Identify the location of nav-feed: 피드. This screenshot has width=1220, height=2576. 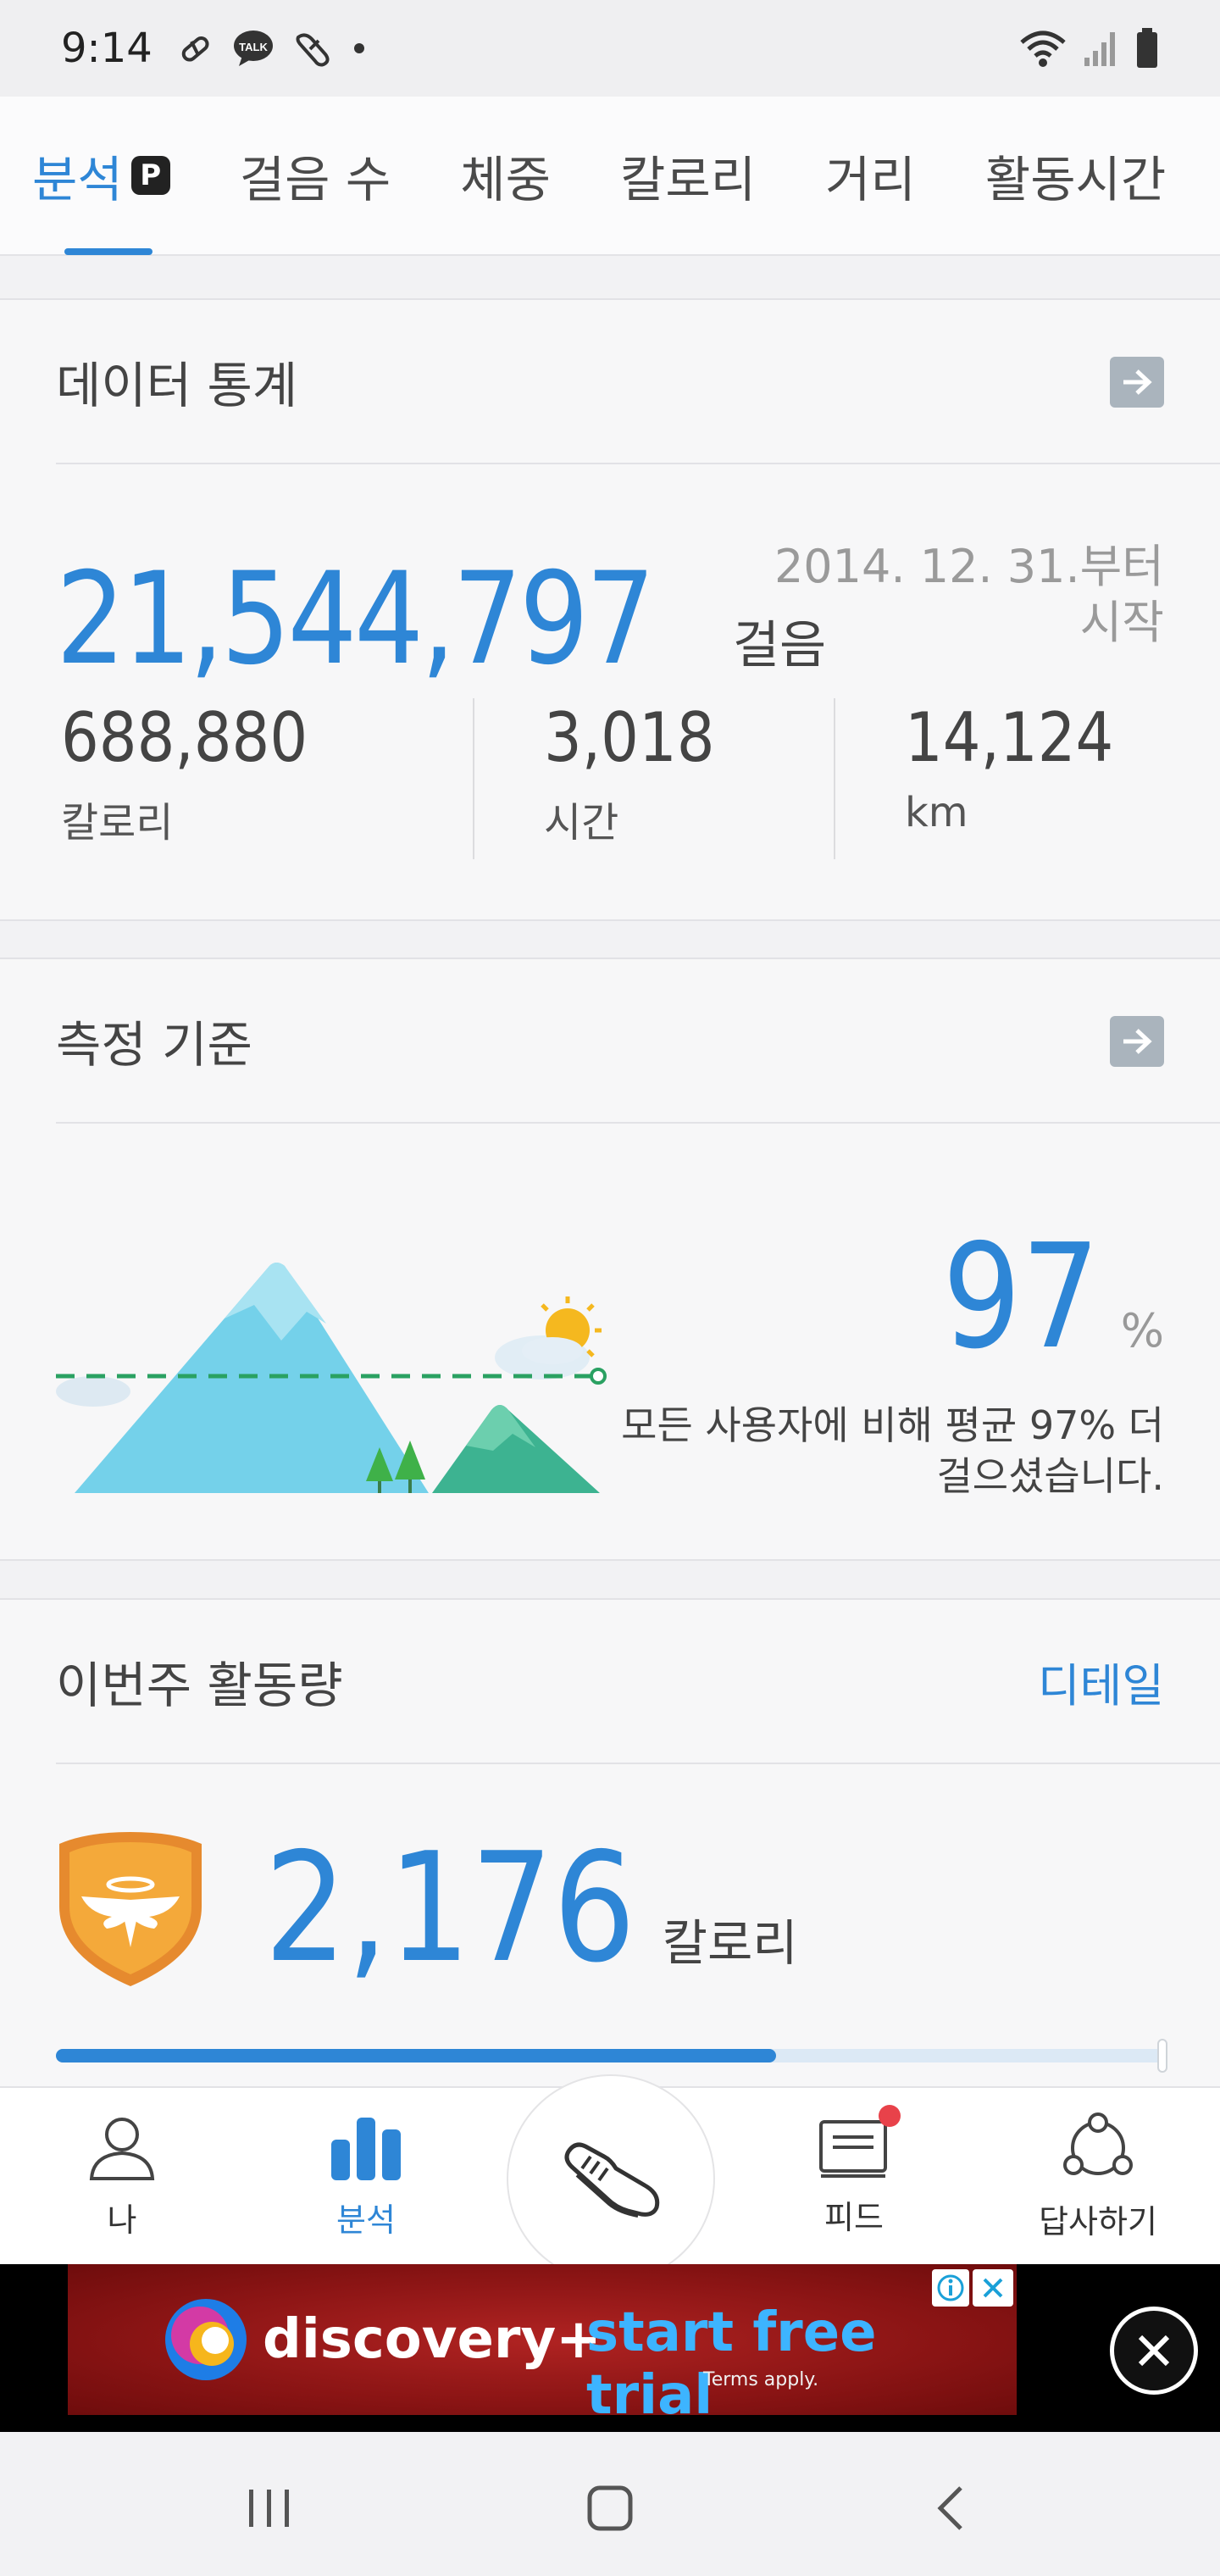
(854, 2177).